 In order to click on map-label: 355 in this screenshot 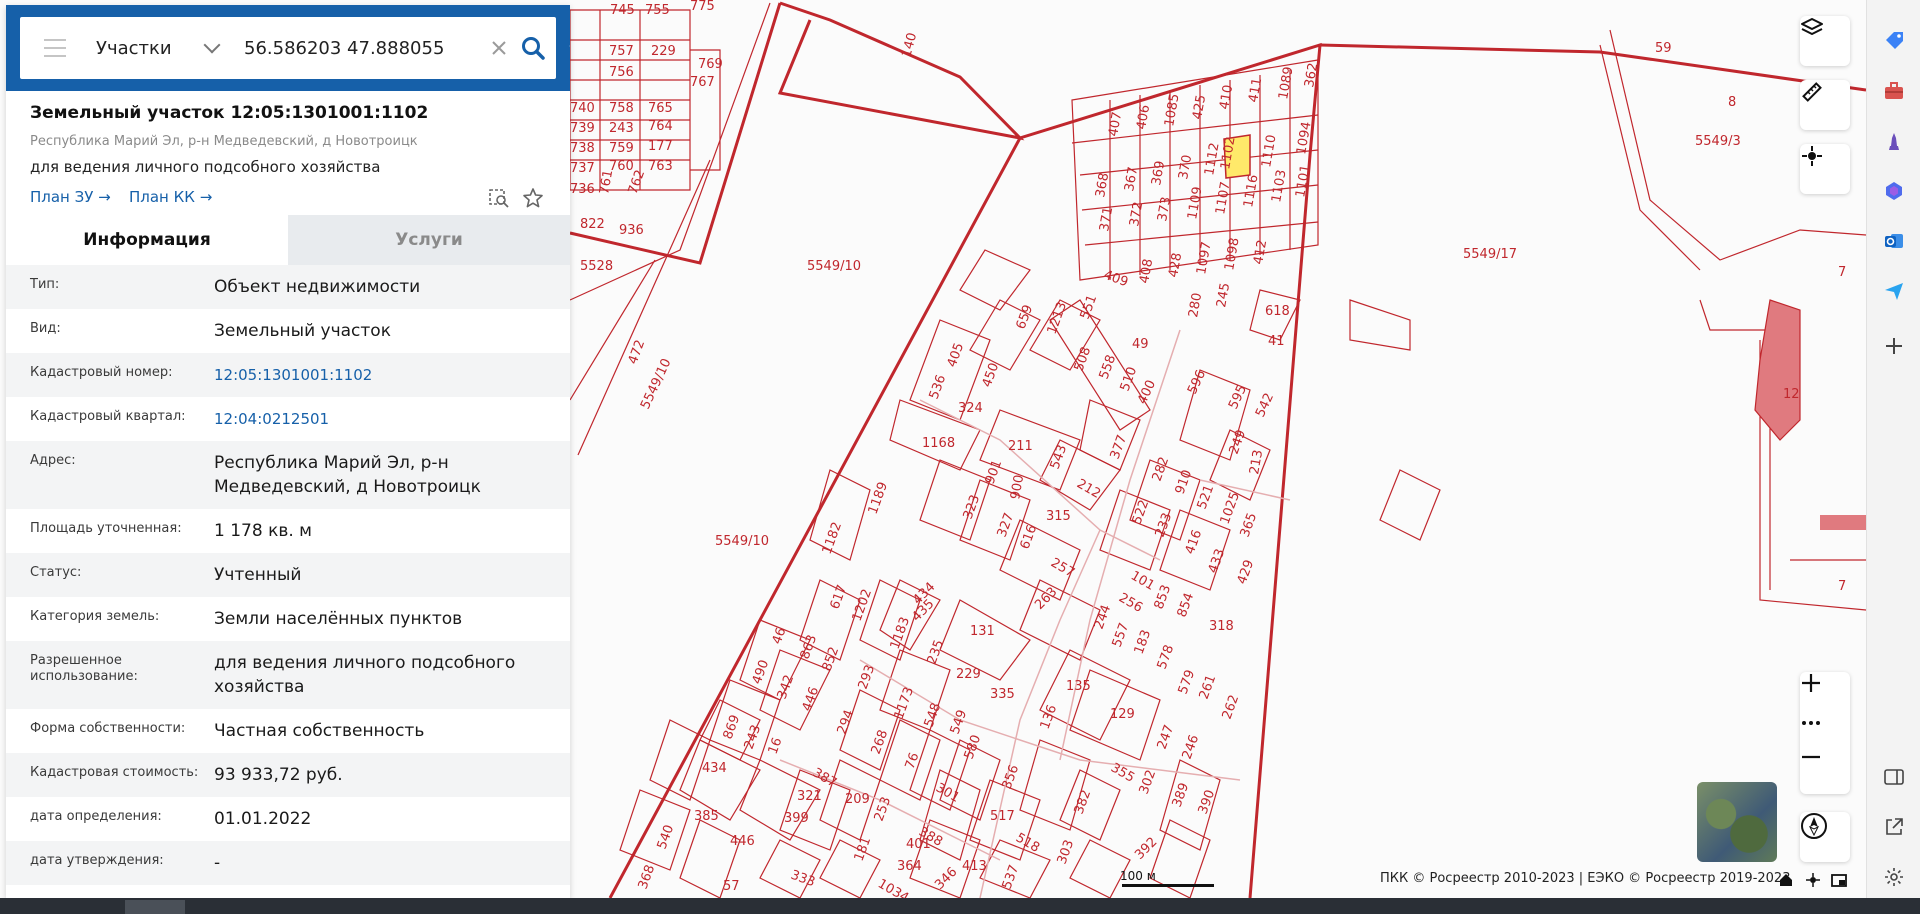, I will do `click(1122, 772)`.